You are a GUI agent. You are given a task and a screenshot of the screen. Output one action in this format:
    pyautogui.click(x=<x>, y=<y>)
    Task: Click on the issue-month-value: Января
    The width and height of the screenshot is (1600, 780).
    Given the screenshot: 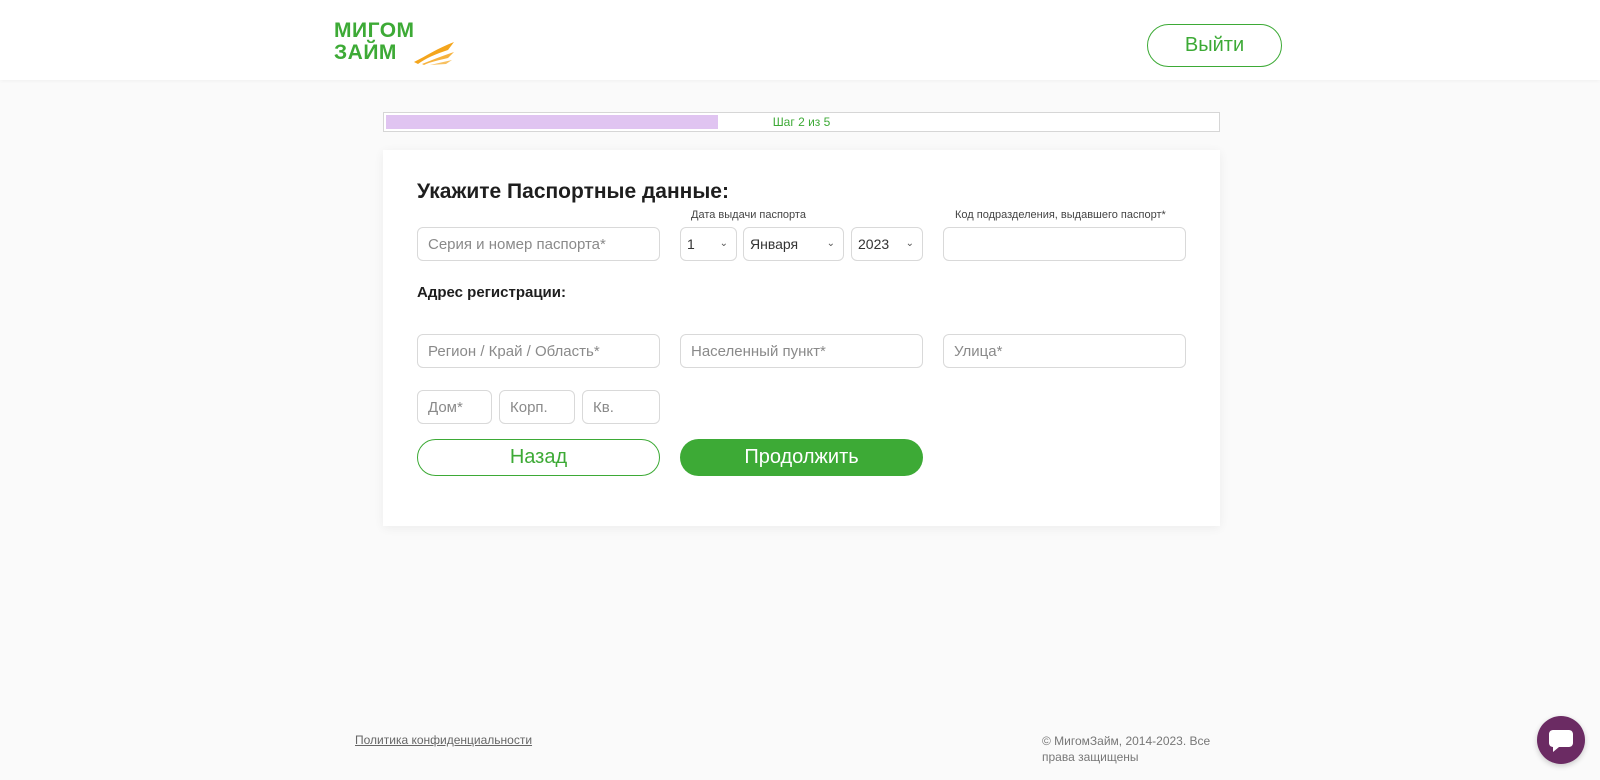 What is the action you would take?
    pyautogui.click(x=774, y=244)
    